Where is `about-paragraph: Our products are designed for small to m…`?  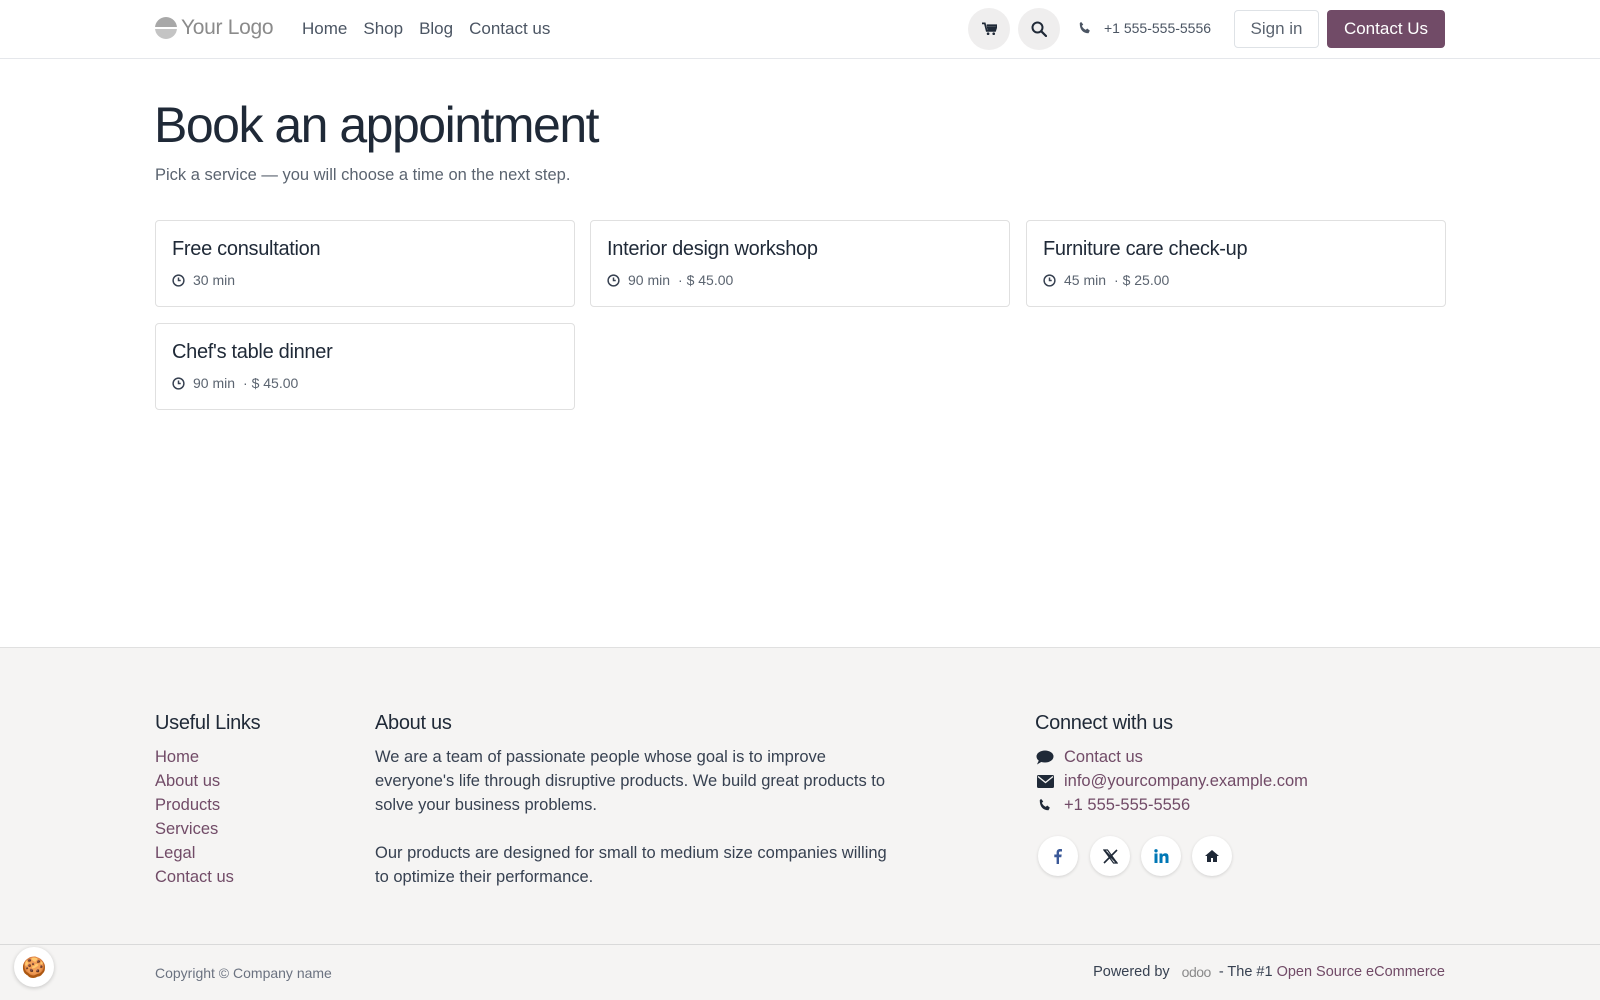
about-paragraph: Our products are designed for small to m… is located at coordinates (631, 865).